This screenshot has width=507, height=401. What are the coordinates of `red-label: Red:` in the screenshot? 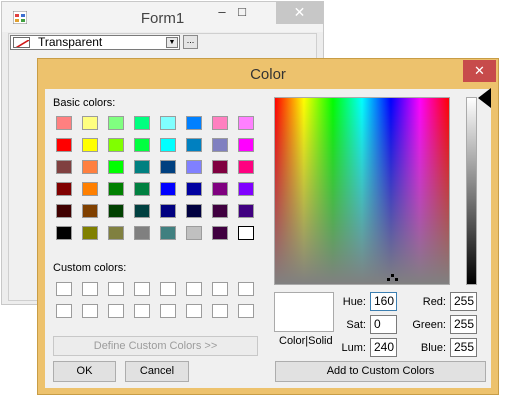 It's located at (434, 302).